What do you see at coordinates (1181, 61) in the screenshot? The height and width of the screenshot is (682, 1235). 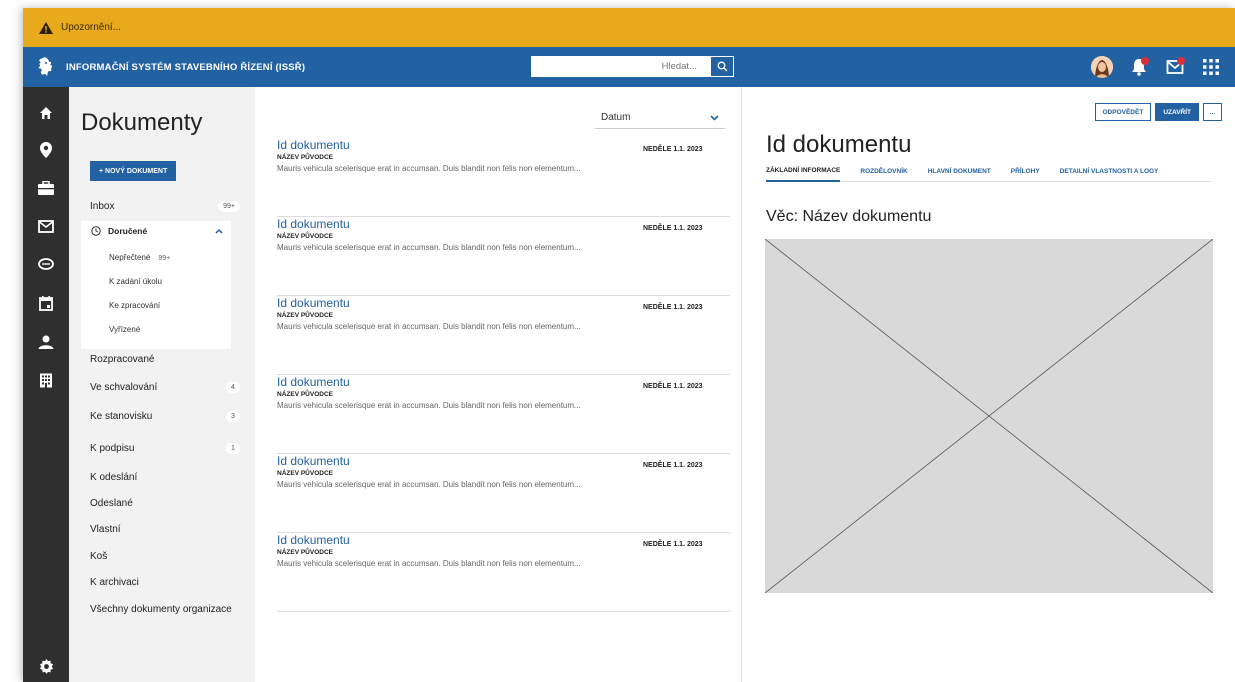 I see `message-dot` at bounding box center [1181, 61].